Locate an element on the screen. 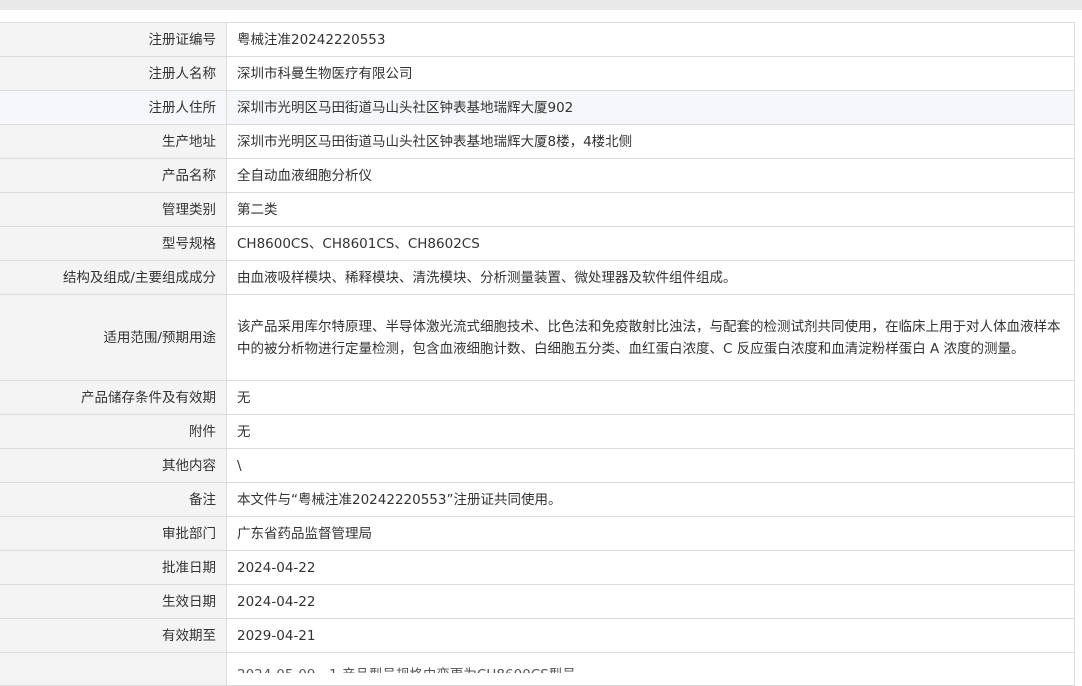 This screenshot has width=1082, height=686. table-row: 型号规格 CH8600CS、CH8601CS、CH8602CS is located at coordinates (537, 243).